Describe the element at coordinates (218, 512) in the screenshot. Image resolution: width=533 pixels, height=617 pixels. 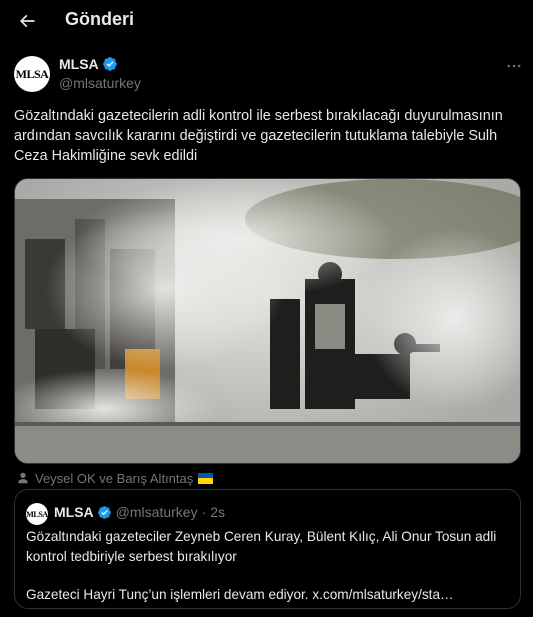
I see `quote-timestamp: 2s` at that location.